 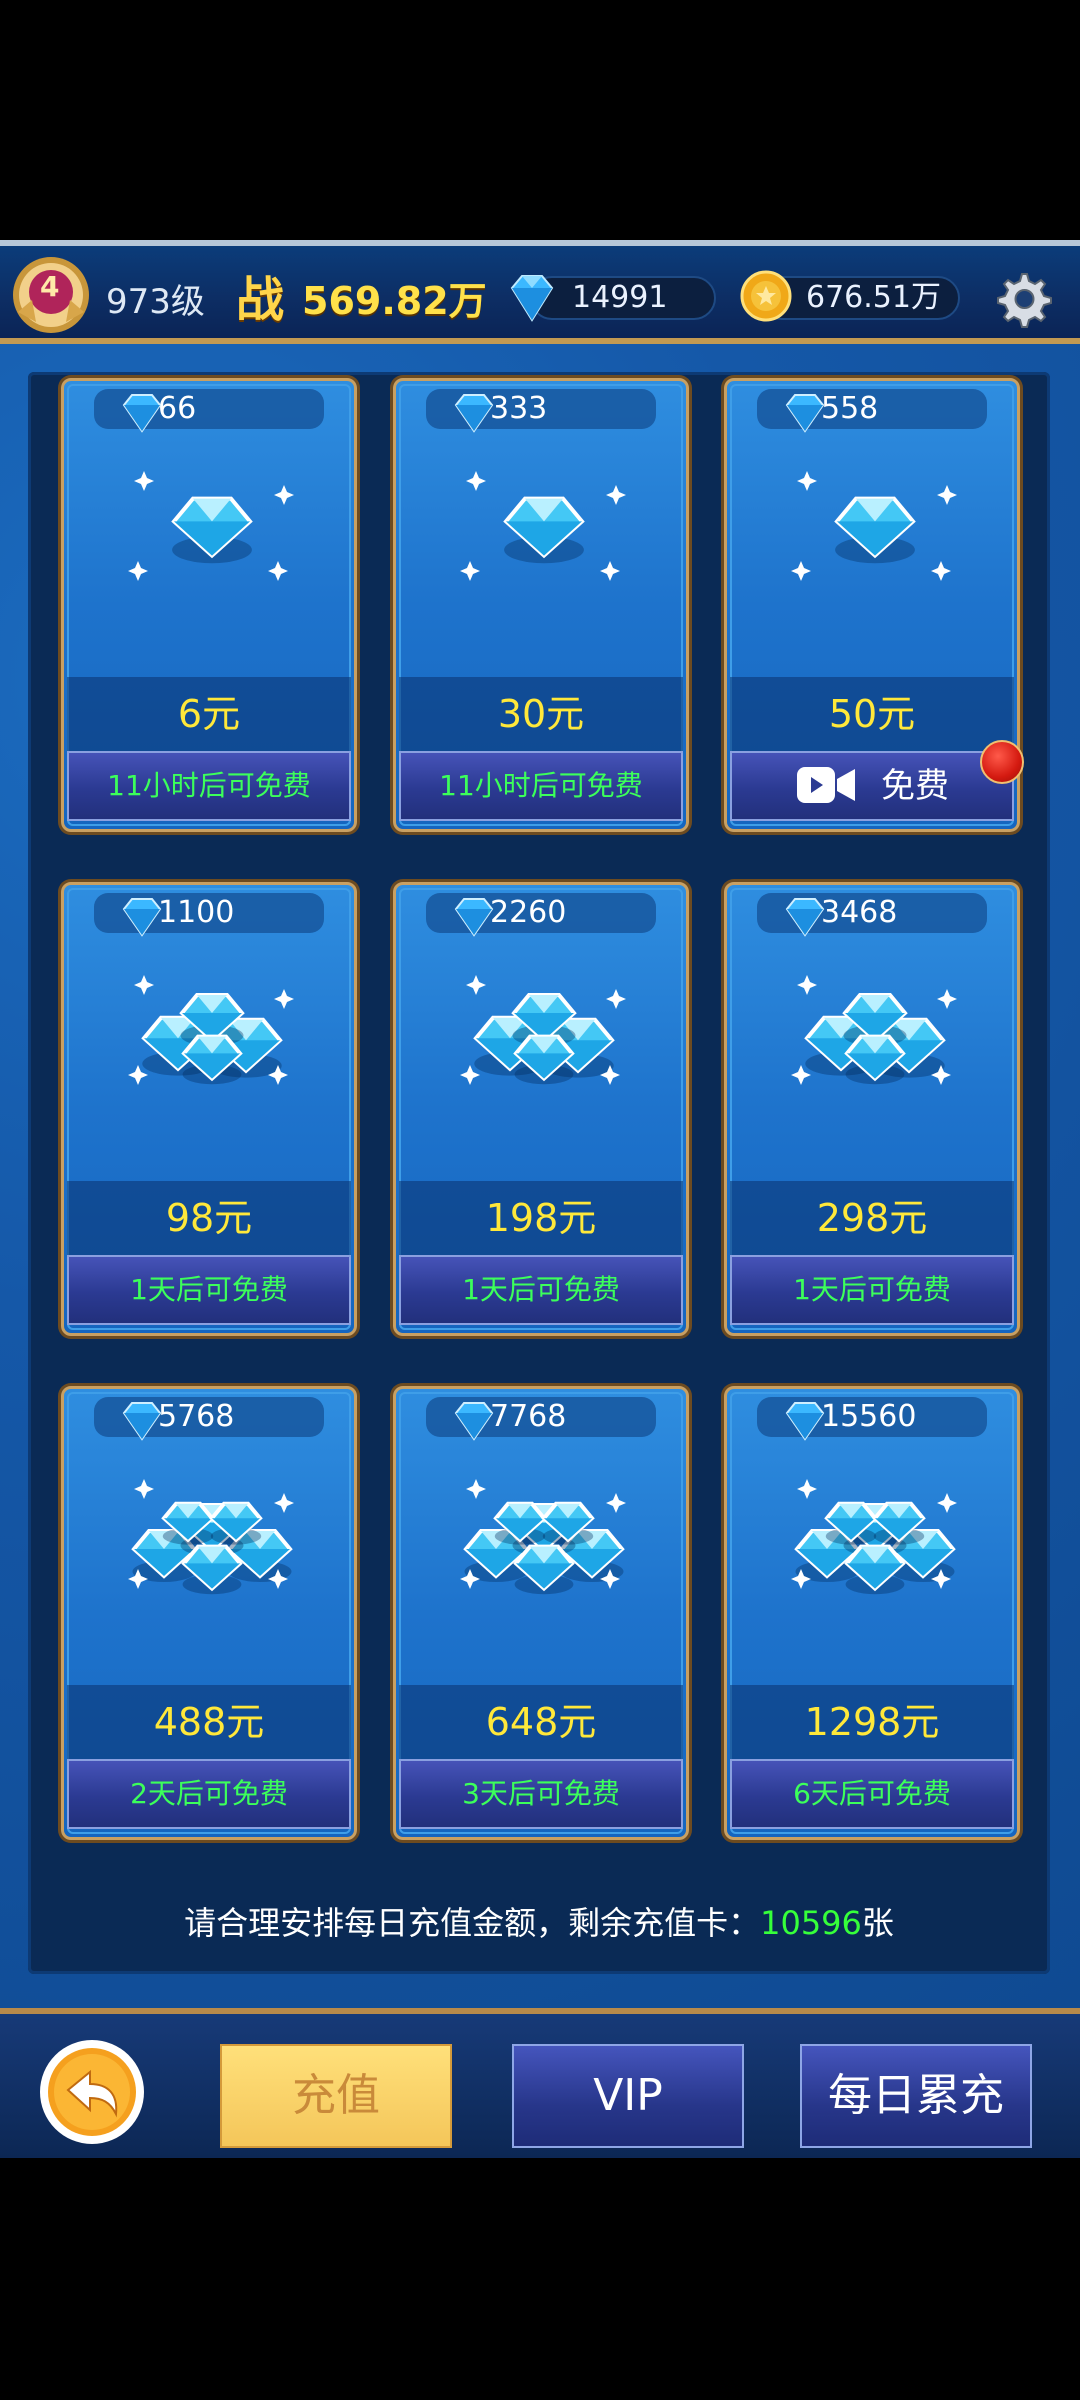 I want to click on back-arrow-icon, so click(x=92, y=2092).